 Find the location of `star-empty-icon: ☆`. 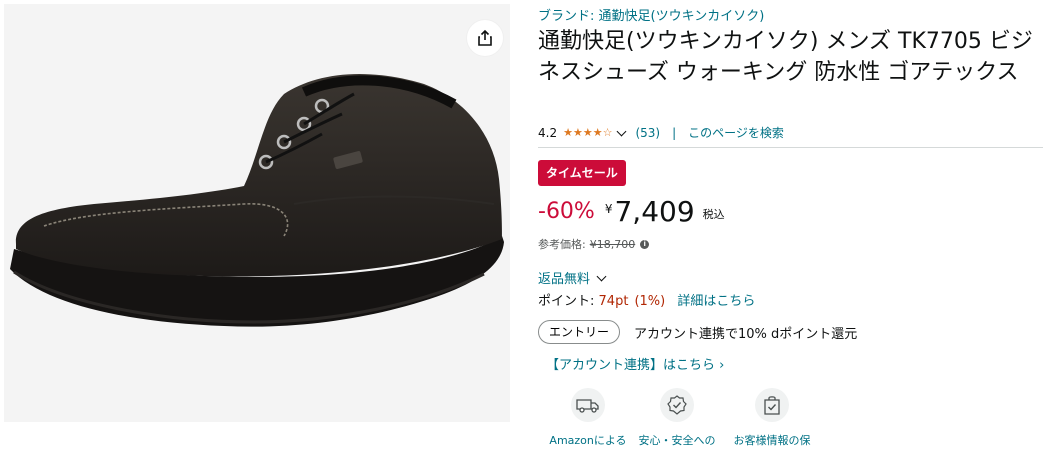

star-empty-icon: ☆ is located at coordinates (607, 132).